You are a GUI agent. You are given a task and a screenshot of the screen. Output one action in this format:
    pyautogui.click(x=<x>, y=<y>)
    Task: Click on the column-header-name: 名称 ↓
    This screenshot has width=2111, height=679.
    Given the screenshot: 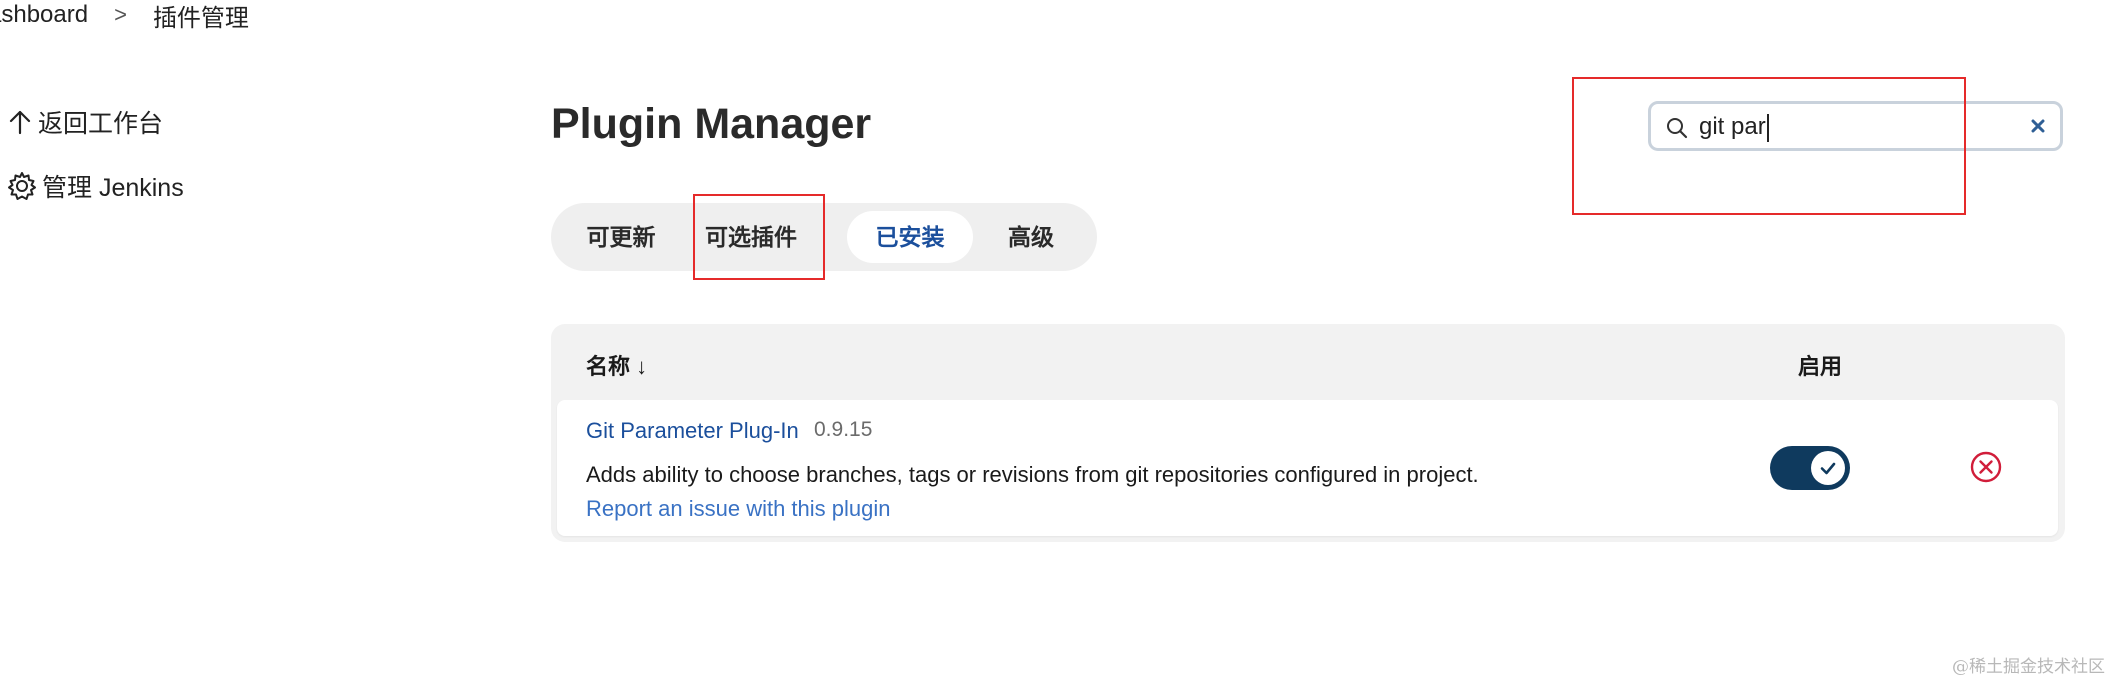 What is the action you would take?
    pyautogui.click(x=616, y=365)
    